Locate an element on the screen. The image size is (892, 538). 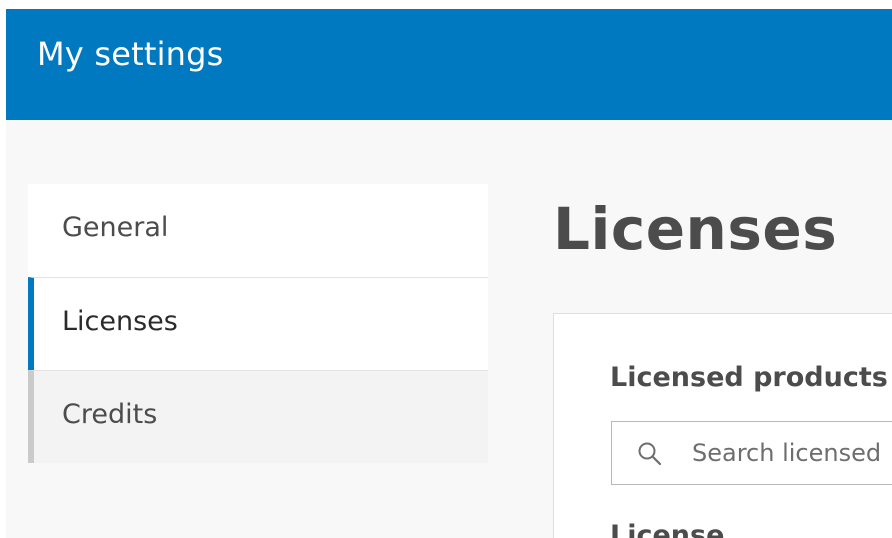
section-title: Licensed products is located at coordinates (749, 377).